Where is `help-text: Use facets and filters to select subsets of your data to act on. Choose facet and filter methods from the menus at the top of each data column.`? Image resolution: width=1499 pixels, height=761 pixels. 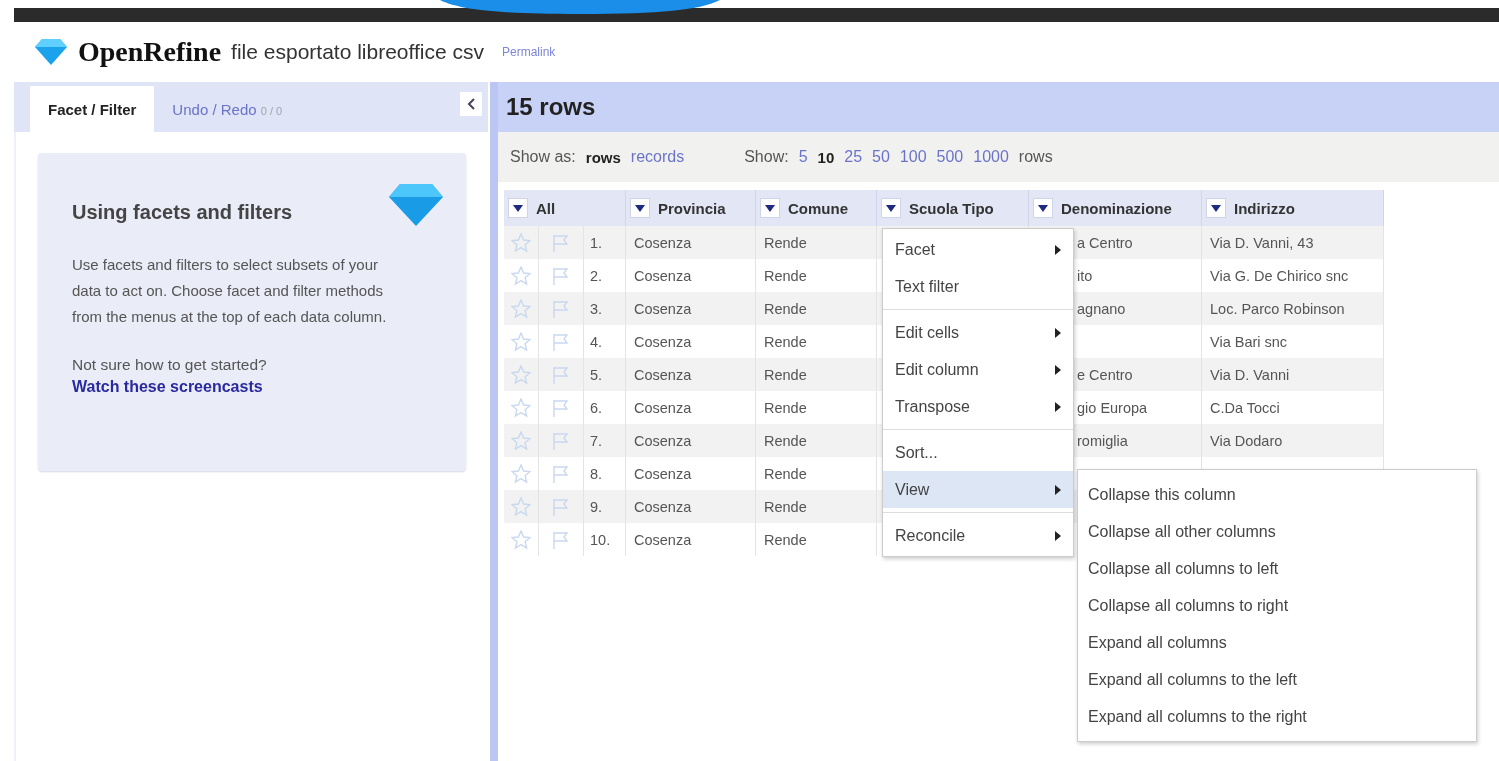 help-text: Use facets and filters to select subsets of your data to act on. Choose facet and filter methods from the menus at the top of each data column. is located at coordinates (230, 291).